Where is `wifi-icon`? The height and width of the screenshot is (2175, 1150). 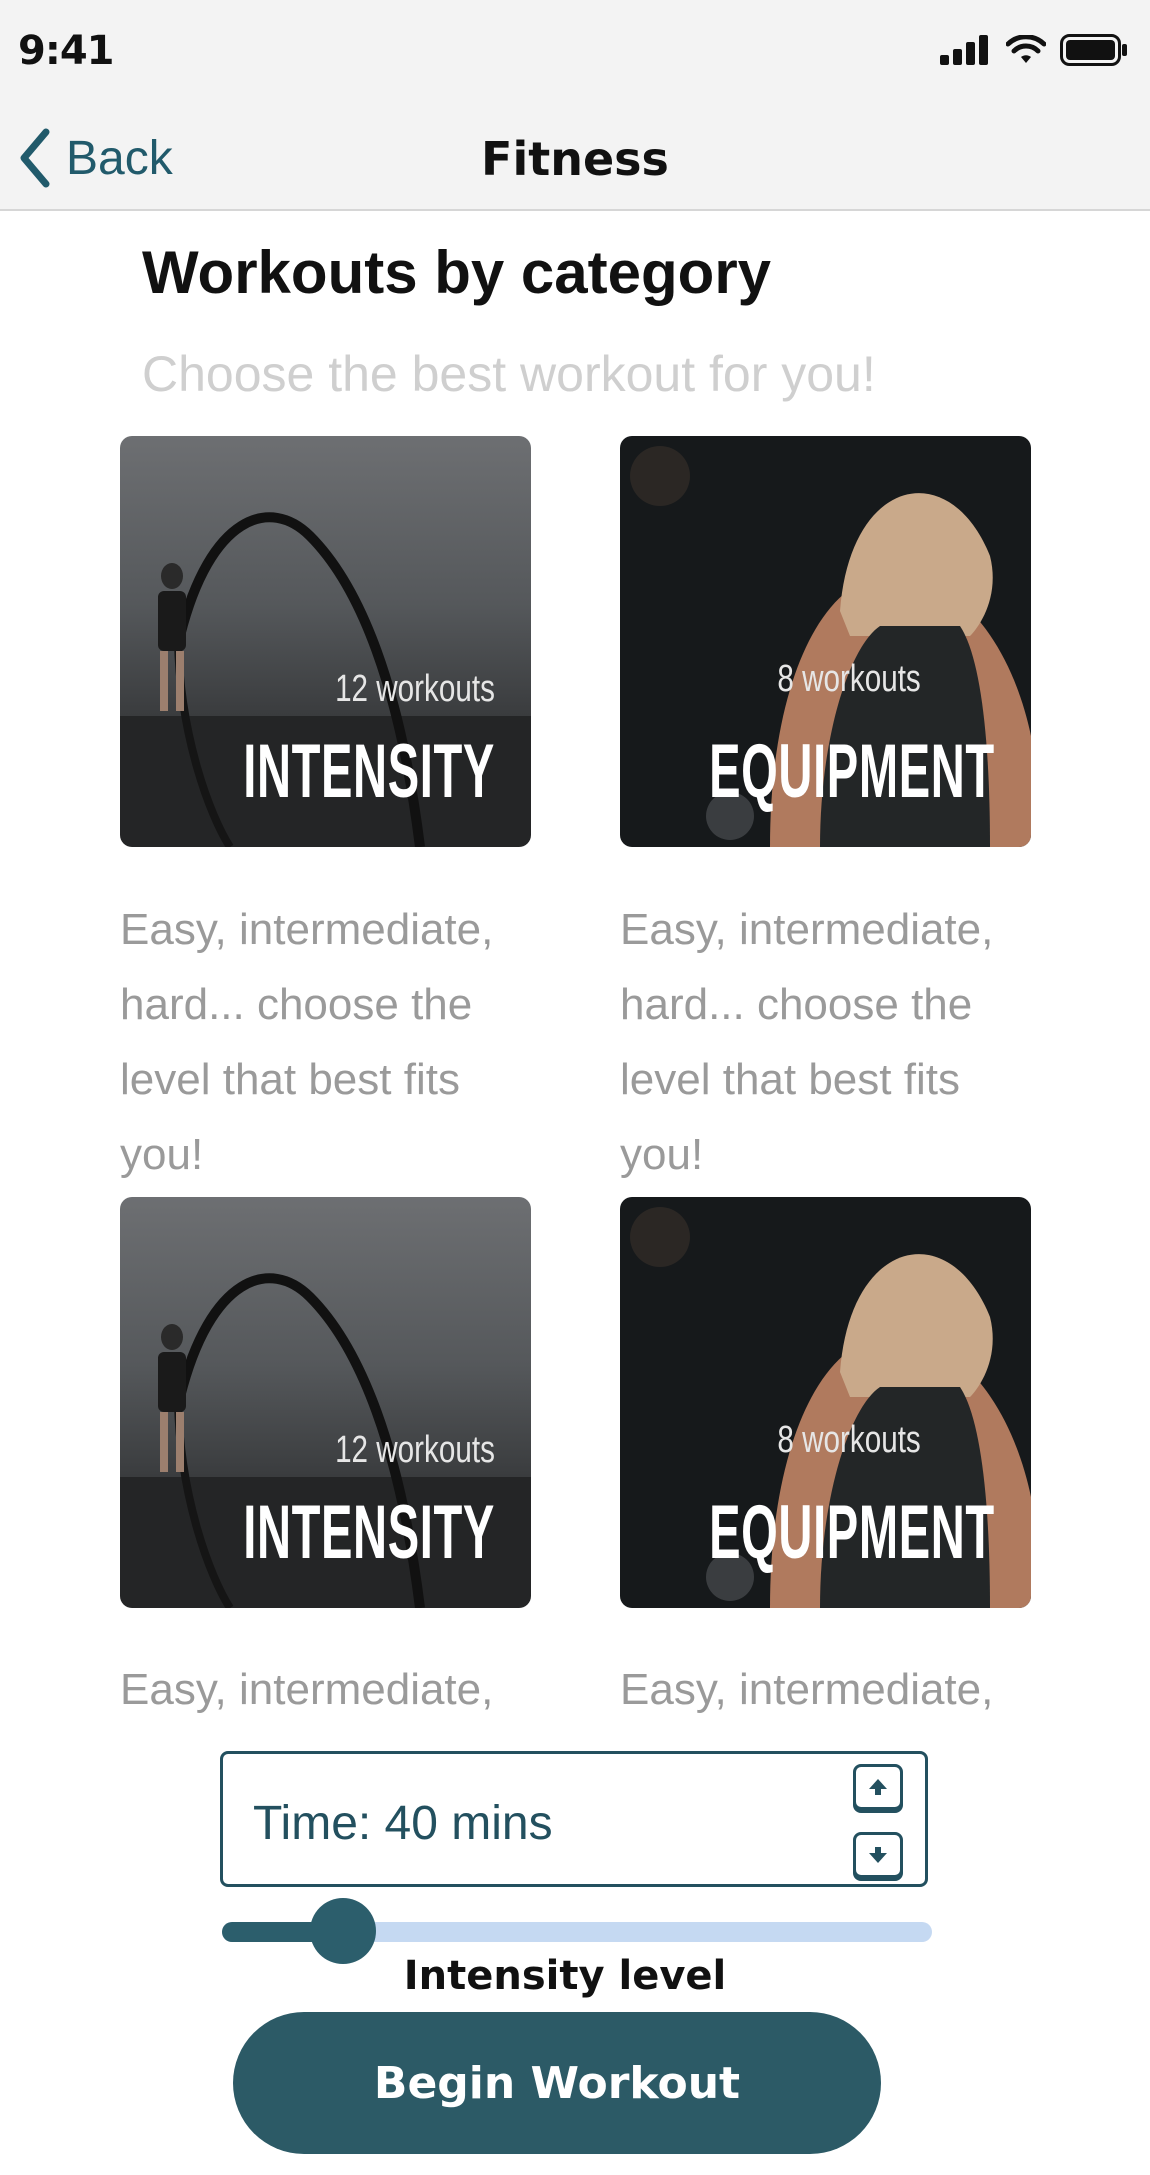 wifi-icon is located at coordinates (1026, 49).